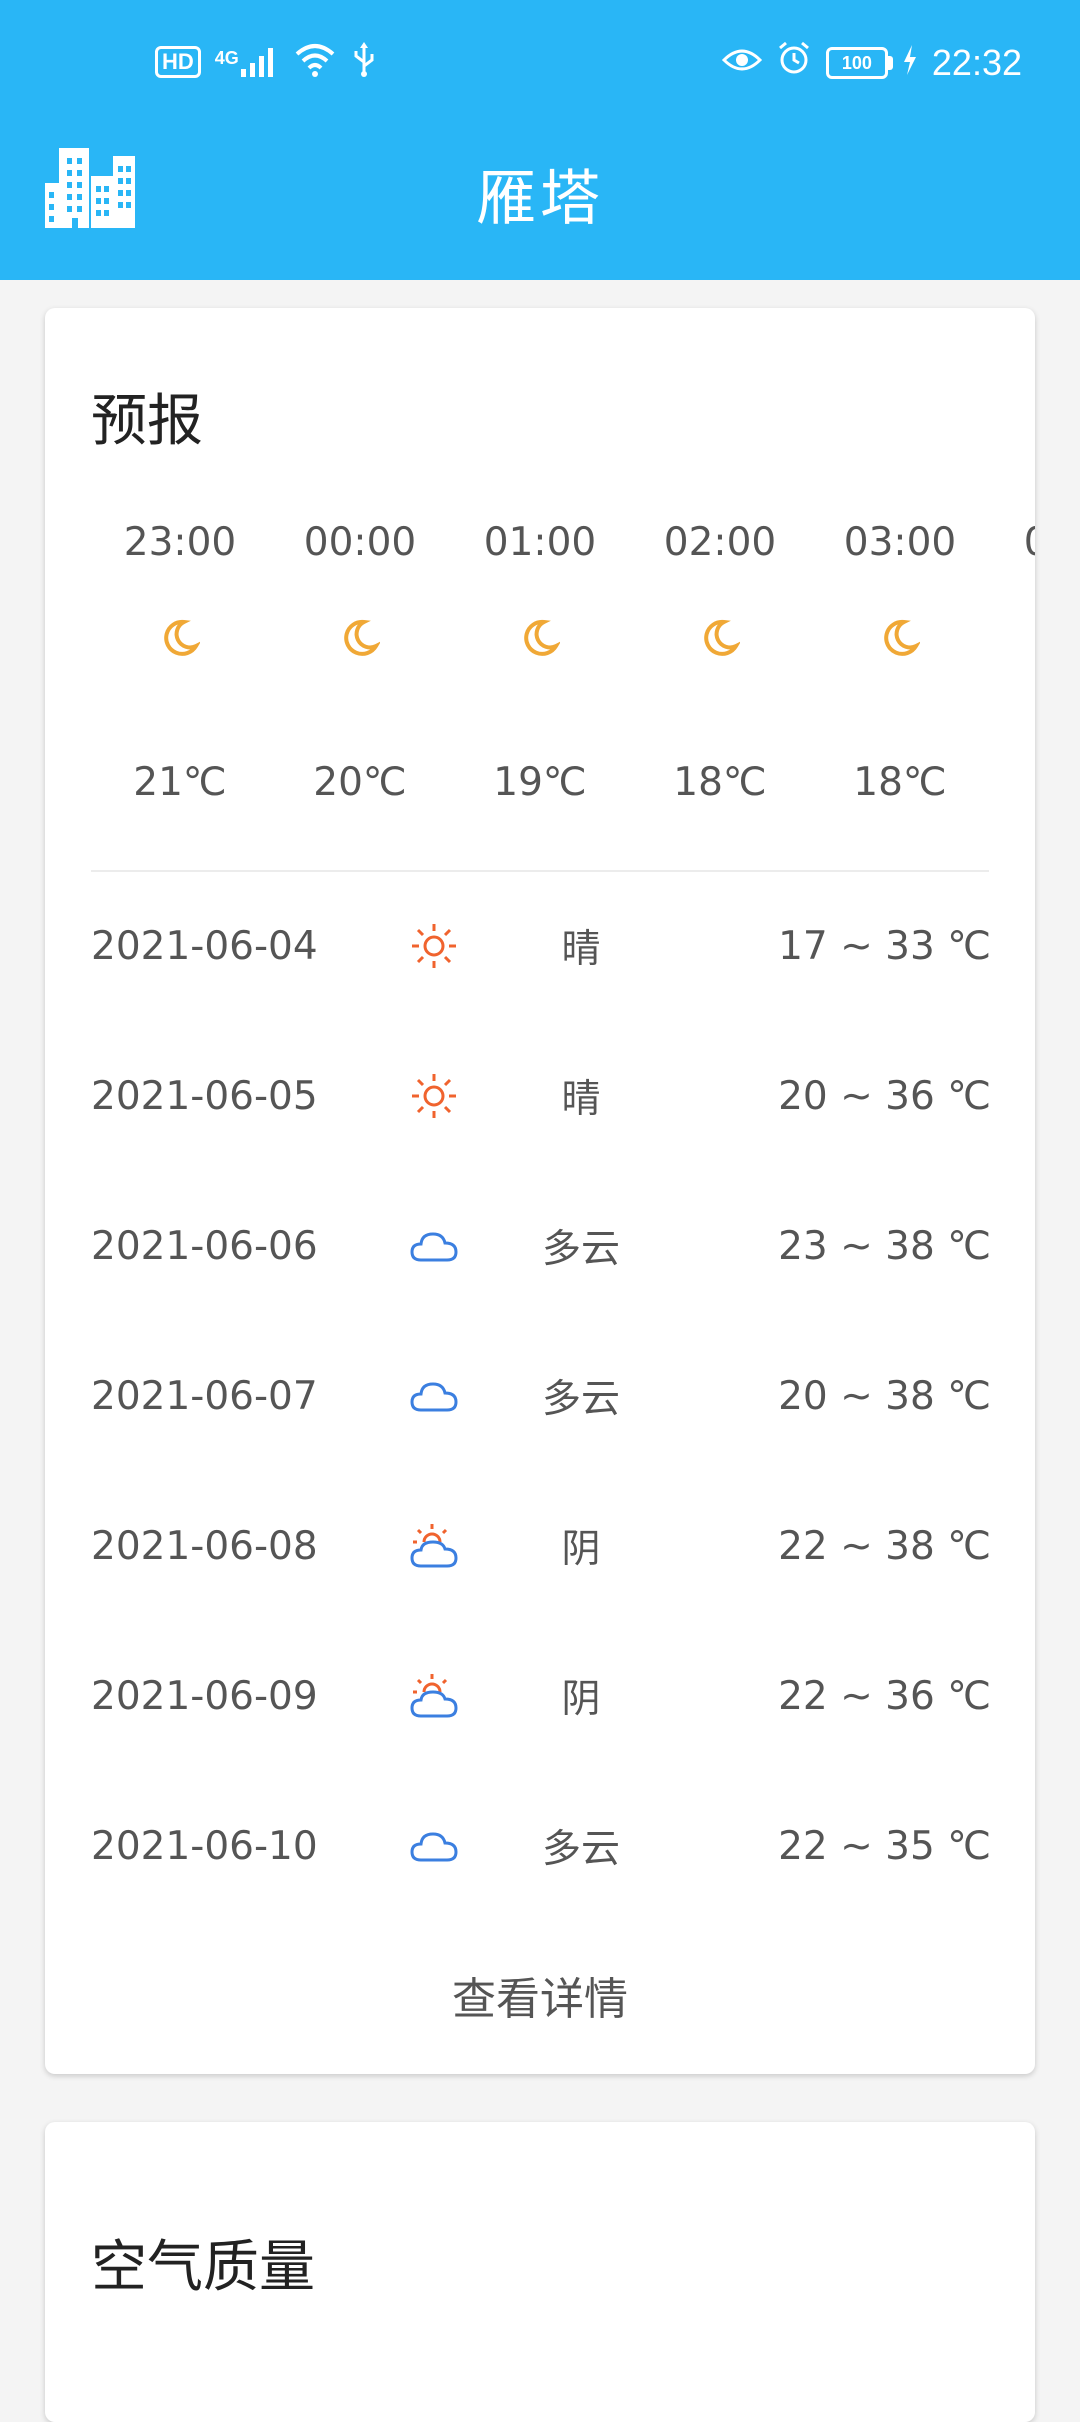 This screenshot has width=1080, height=2422. What do you see at coordinates (204, 1696) in the screenshot?
I see `day-date: 2021-06-09` at bounding box center [204, 1696].